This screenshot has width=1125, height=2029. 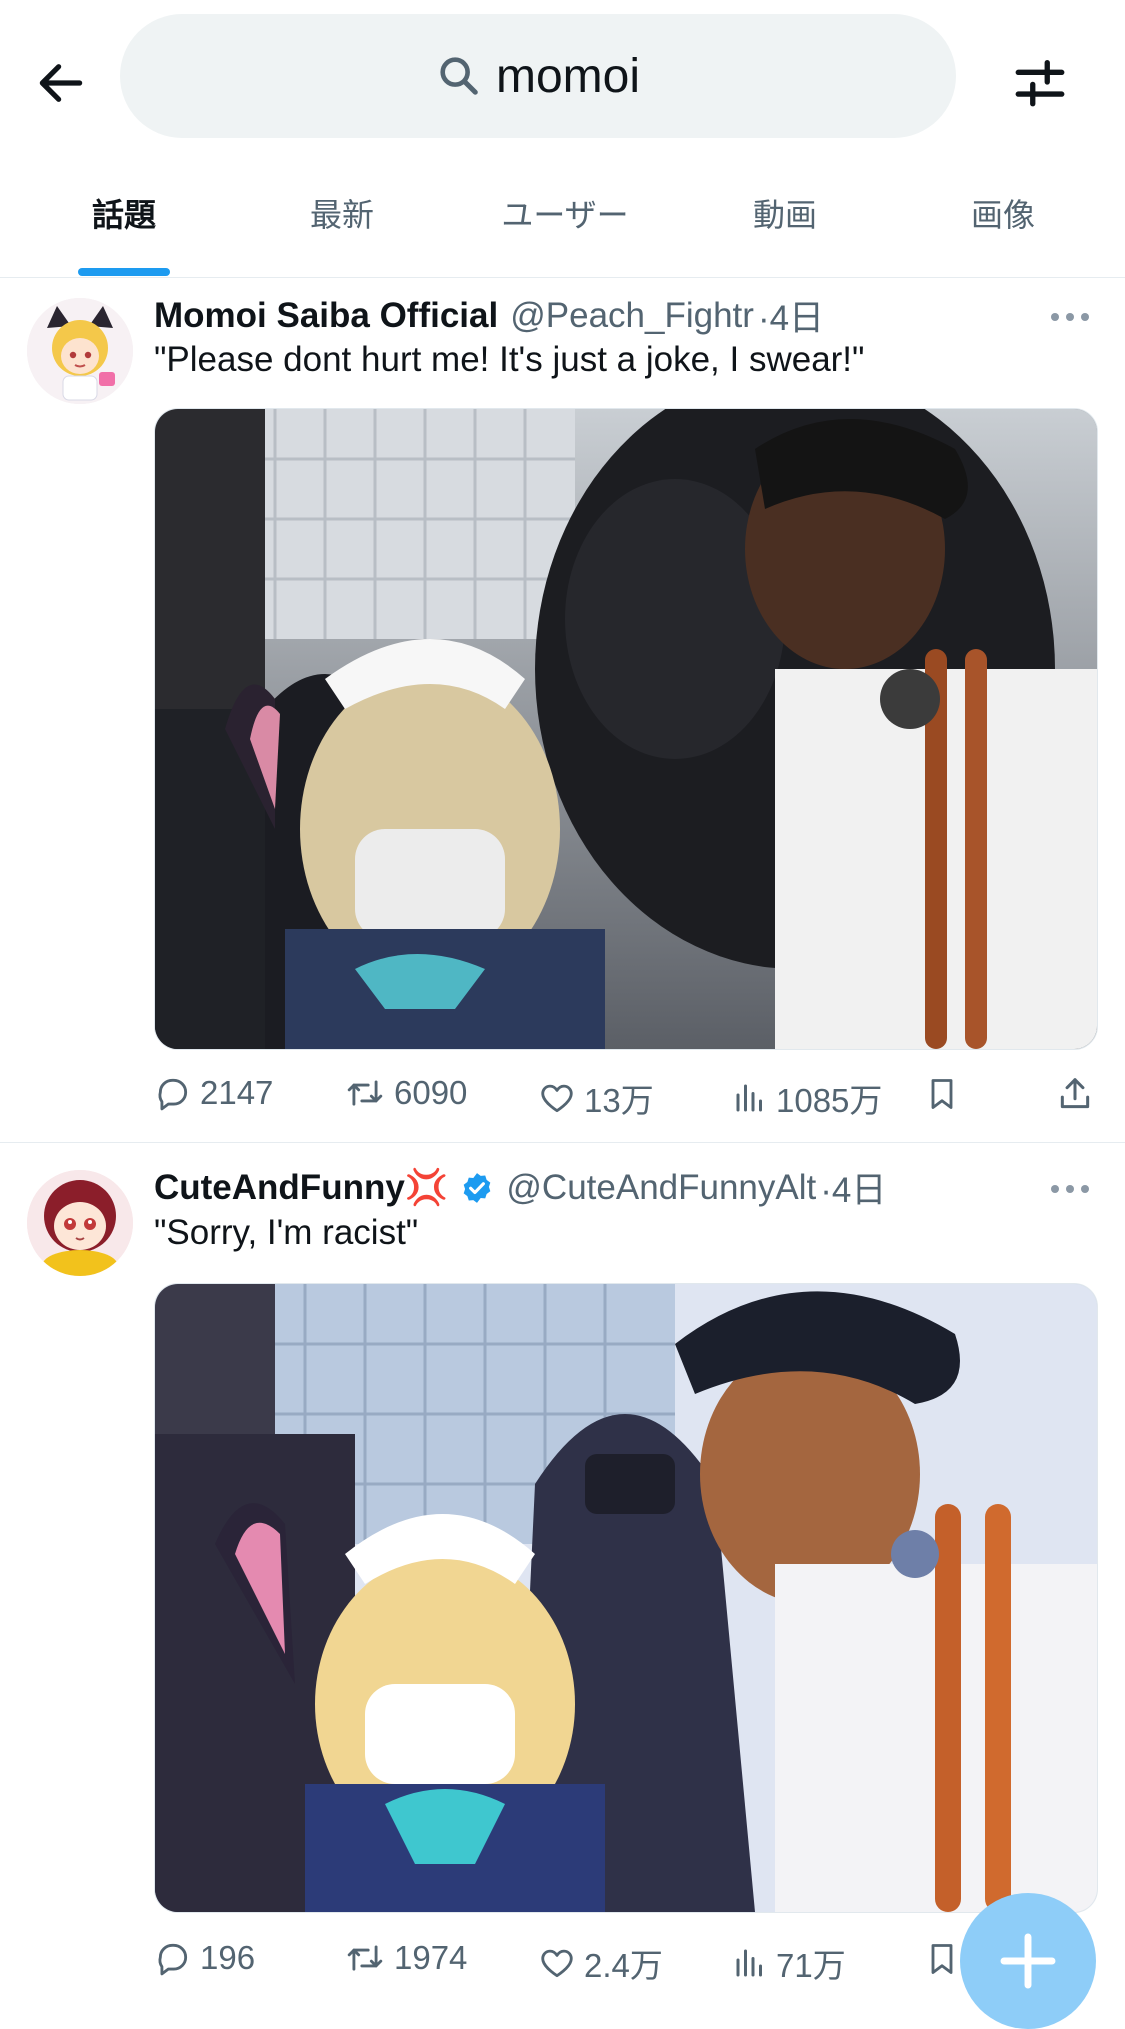 I want to click on search-tabs: 話題 最新 ユーザー 動画 画像, so click(x=562, y=224).